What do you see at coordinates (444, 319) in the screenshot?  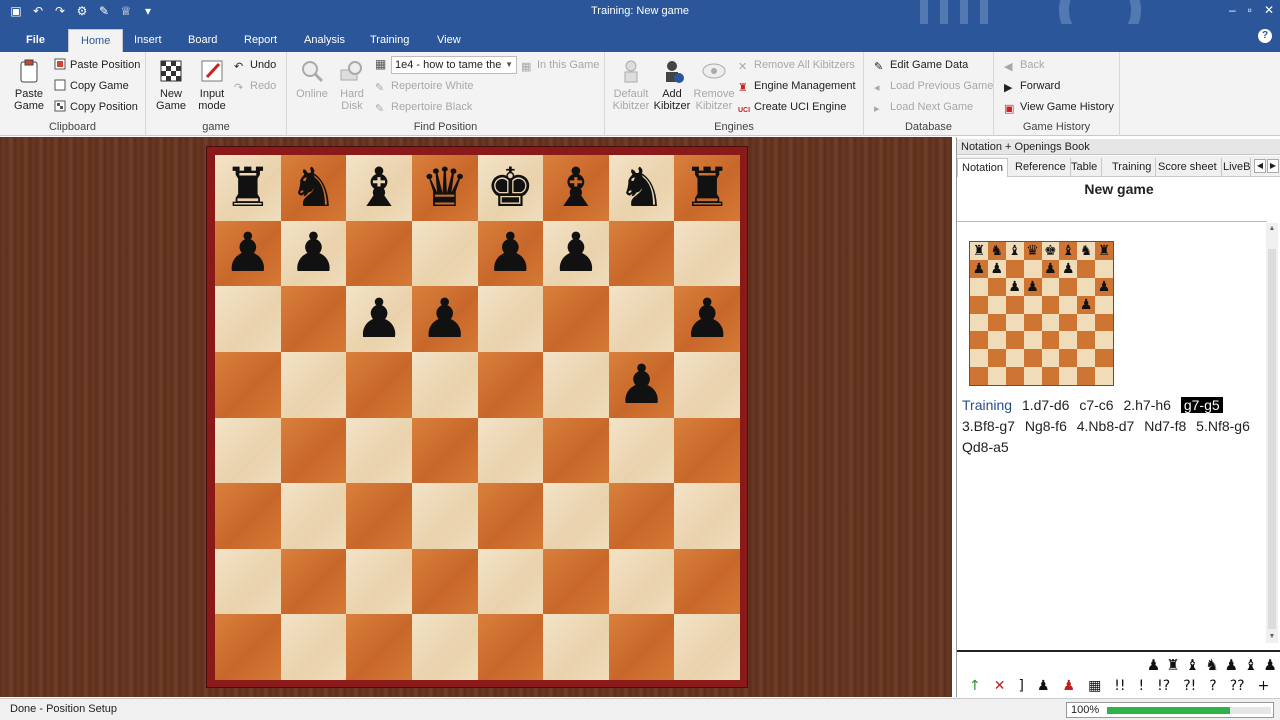 I see `square-d6: ♟` at bounding box center [444, 319].